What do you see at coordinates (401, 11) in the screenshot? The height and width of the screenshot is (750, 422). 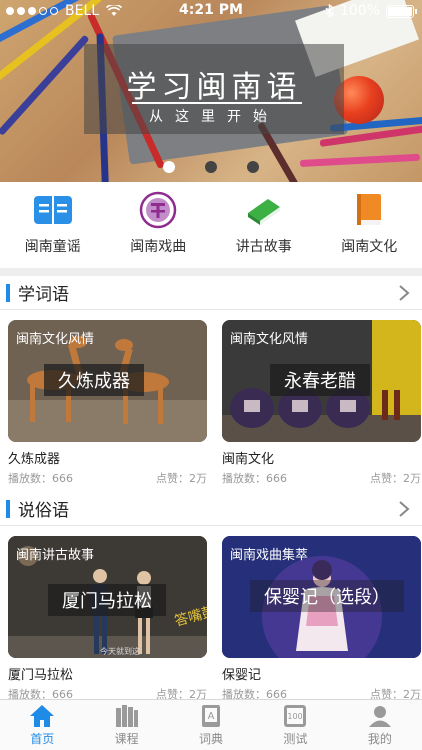 I see `battery-icon` at bounding box center [401, 11].